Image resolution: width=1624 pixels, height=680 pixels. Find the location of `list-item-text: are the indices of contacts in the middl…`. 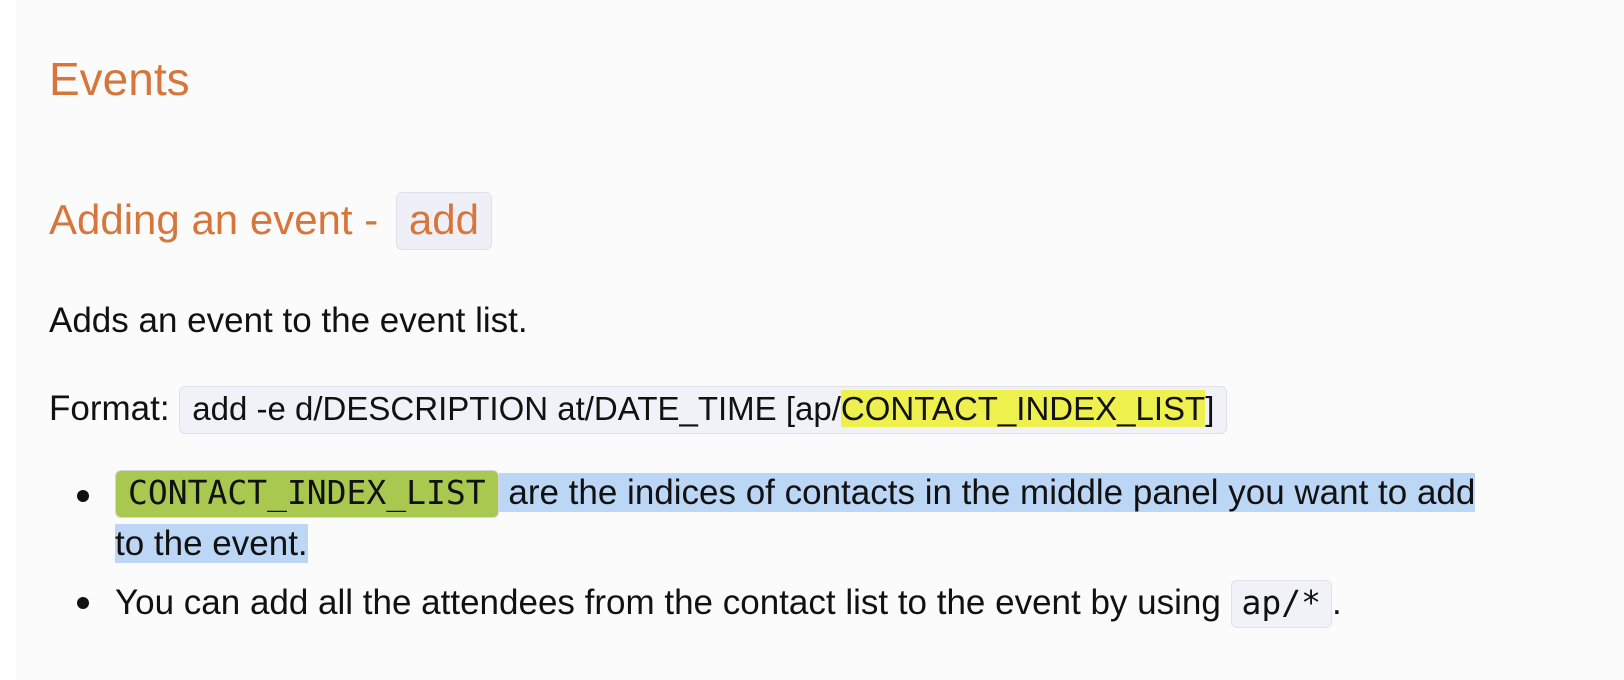

list-item-text: are the indices of contacts in the middl… is located at coordinates (987, 492).